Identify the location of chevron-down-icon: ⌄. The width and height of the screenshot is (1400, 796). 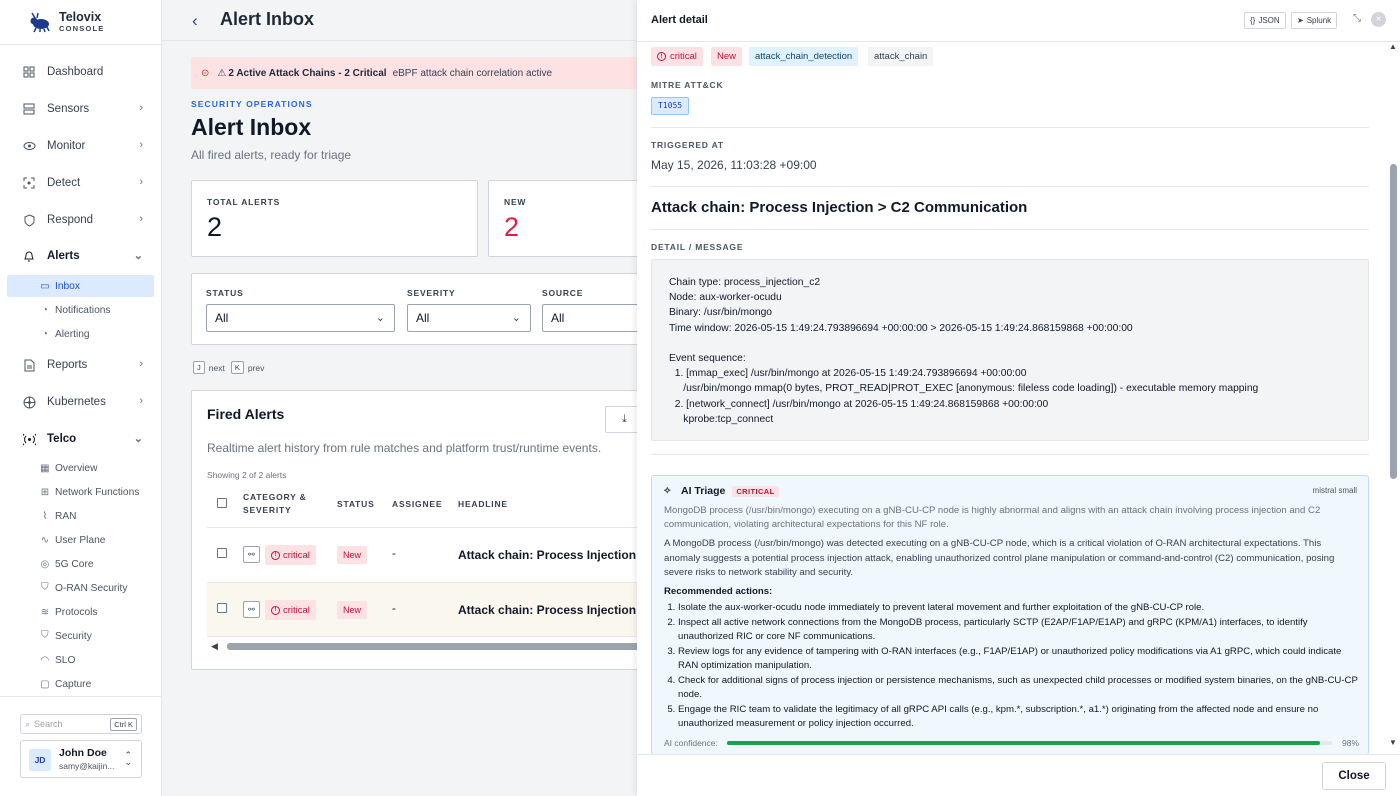
(138, 439).